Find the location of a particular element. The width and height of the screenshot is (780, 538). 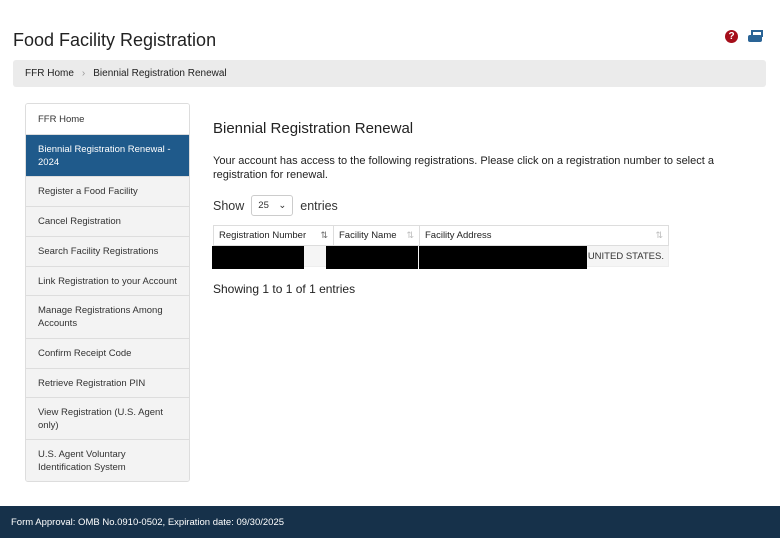

breadcrumb-current: Biennial Registration Renewal is located at coordinates (160, 73).